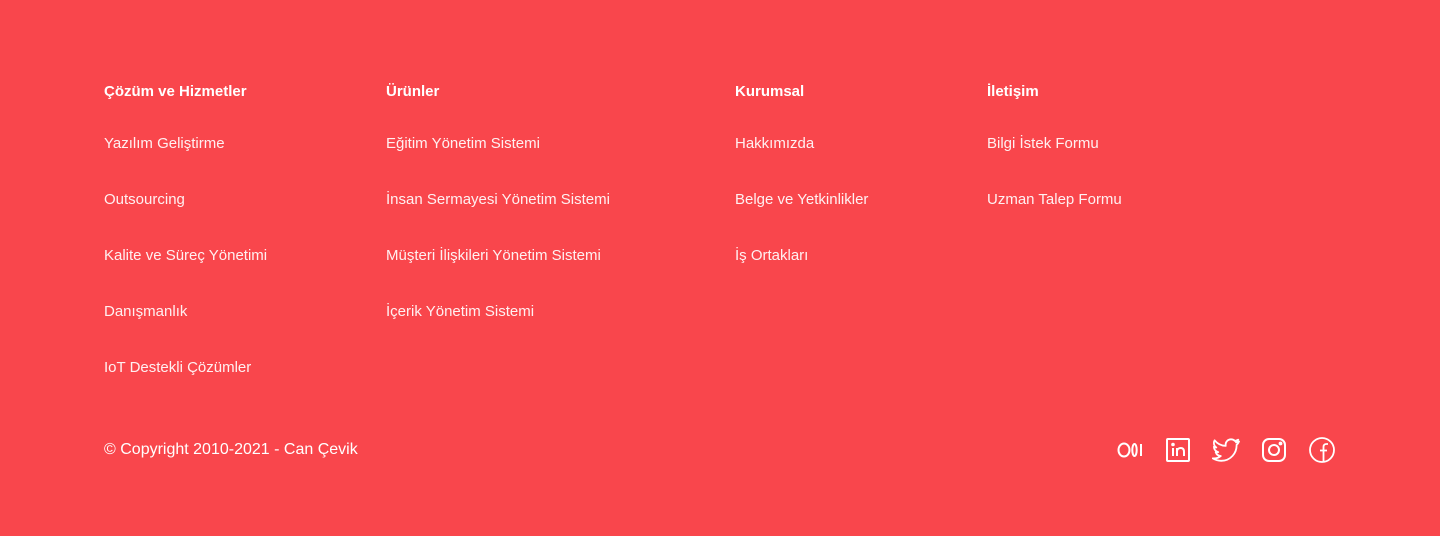  I want to click on column-title: Ürünler, so click(413, 91).